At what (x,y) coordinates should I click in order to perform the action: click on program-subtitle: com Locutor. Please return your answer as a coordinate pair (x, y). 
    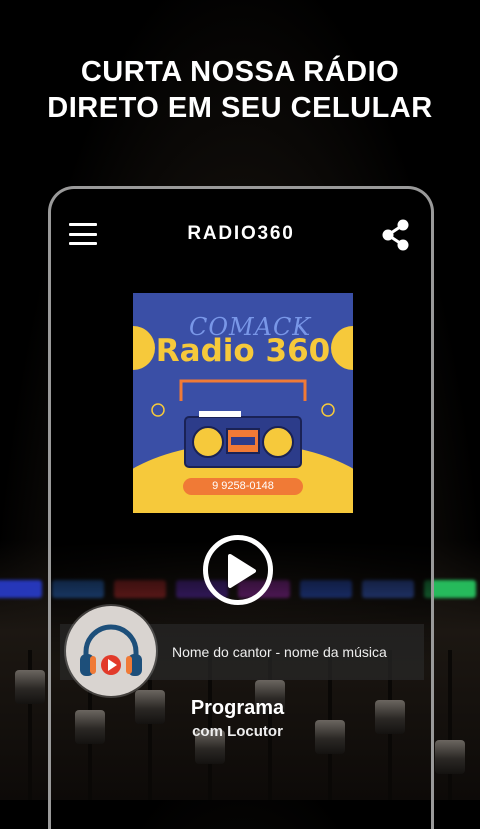
    Looking at the image, I should click on (237, 731).